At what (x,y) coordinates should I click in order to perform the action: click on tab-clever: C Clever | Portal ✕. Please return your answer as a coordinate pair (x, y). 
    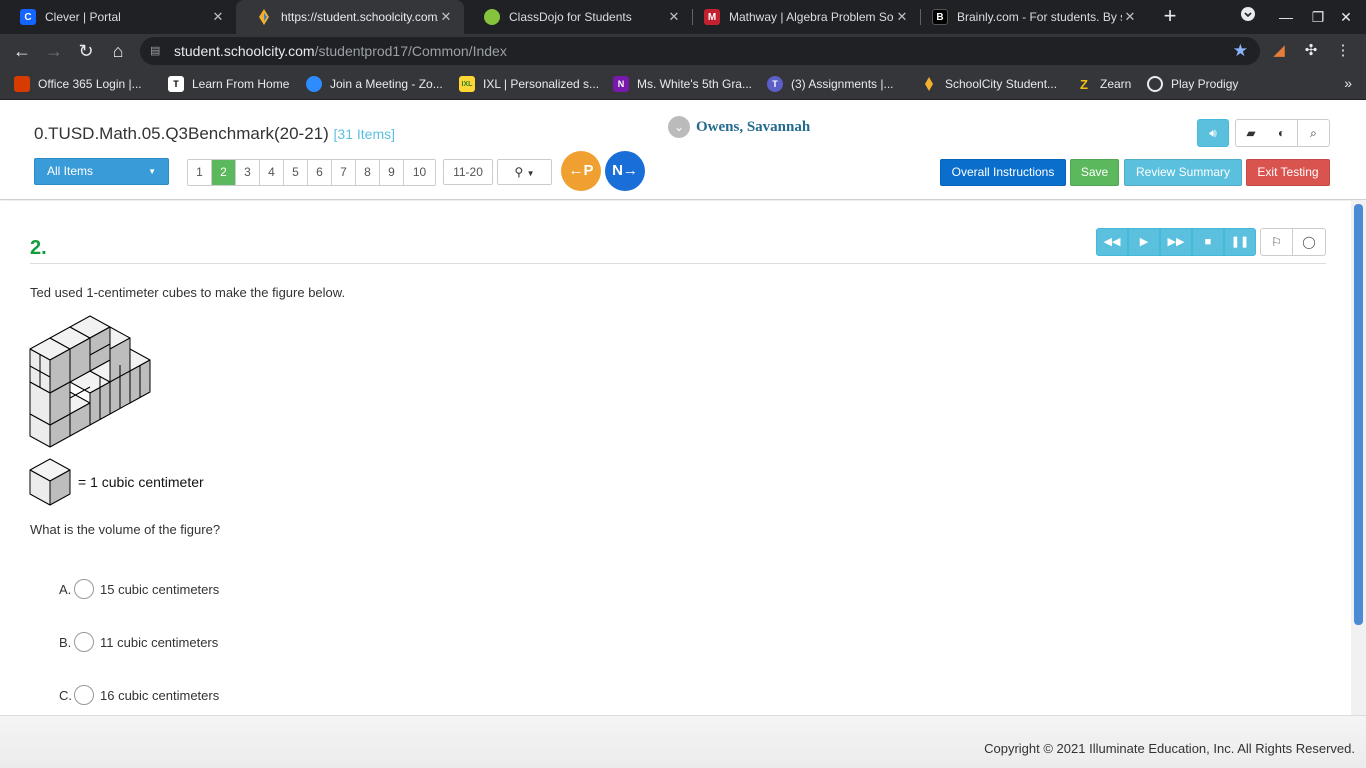
    Looking at the image, I should click on (118, 17).